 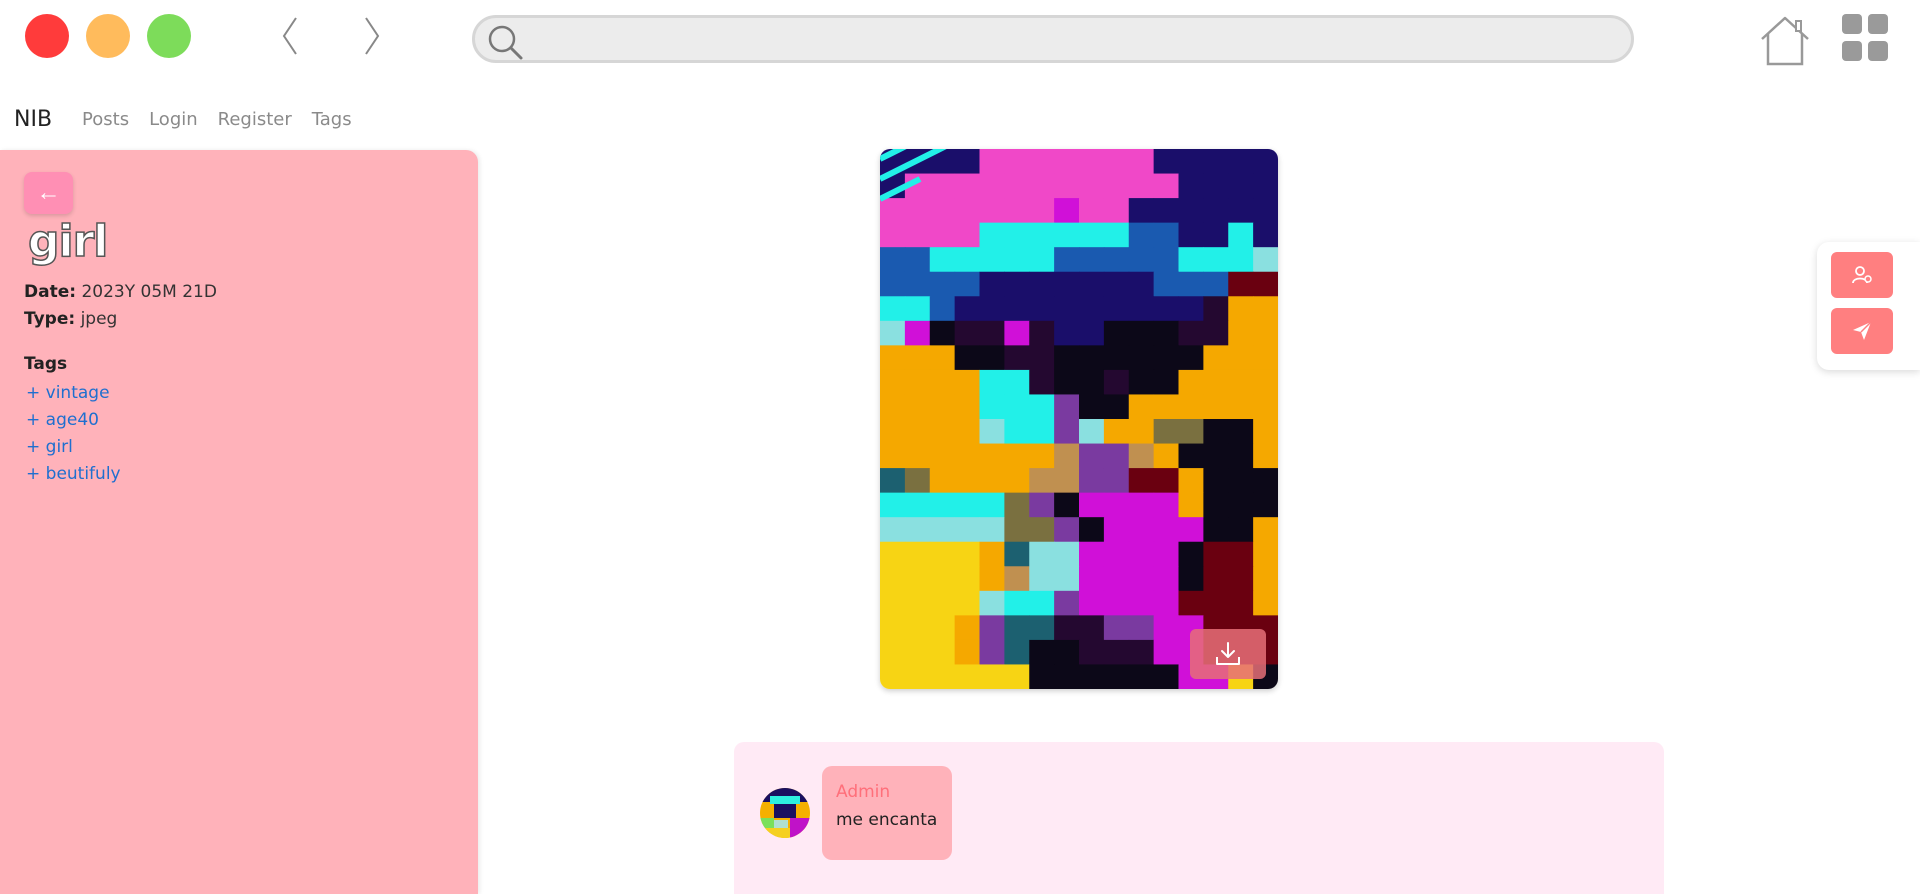 I want to click on window-close-button, so click(x=47, y=36).